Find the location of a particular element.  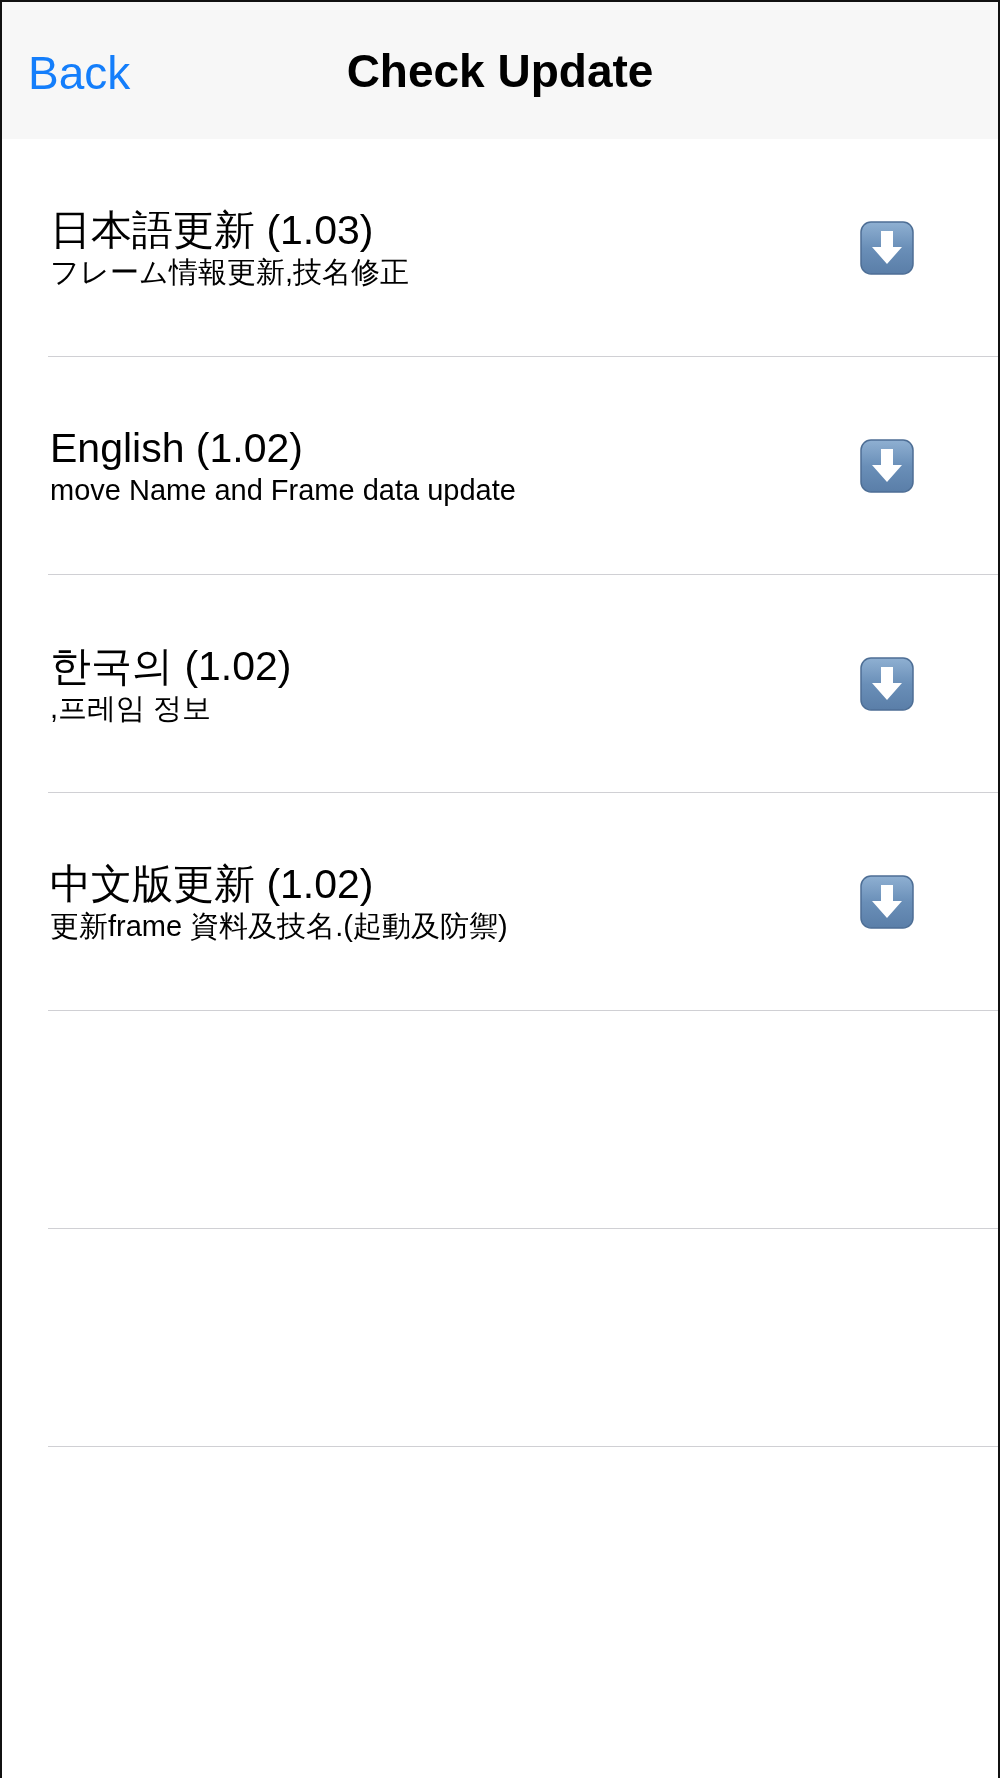

screen-title: Check Update is located at coordinates (500, 70).